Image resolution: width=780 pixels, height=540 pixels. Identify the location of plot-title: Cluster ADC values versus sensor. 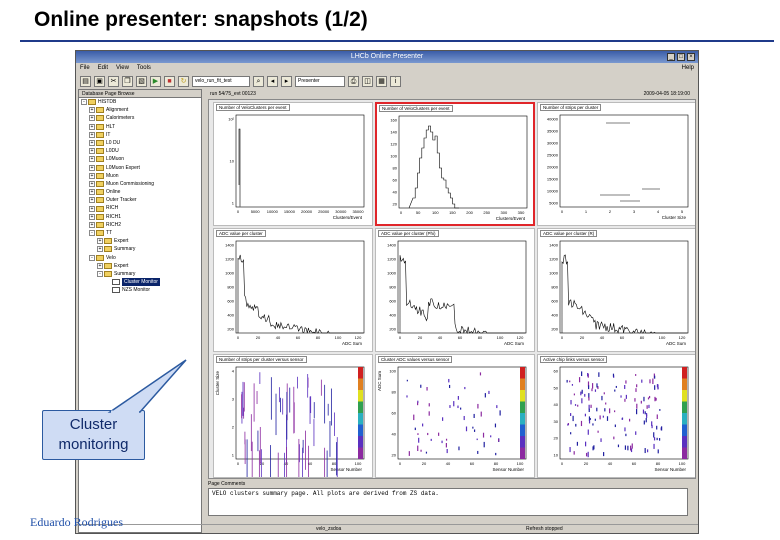
(415, 359).